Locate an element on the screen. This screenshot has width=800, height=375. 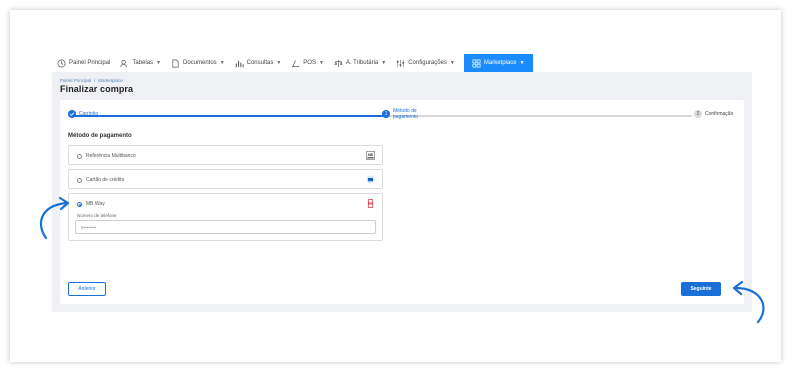
stepper-progress-line is located at coordinates (230, 116).